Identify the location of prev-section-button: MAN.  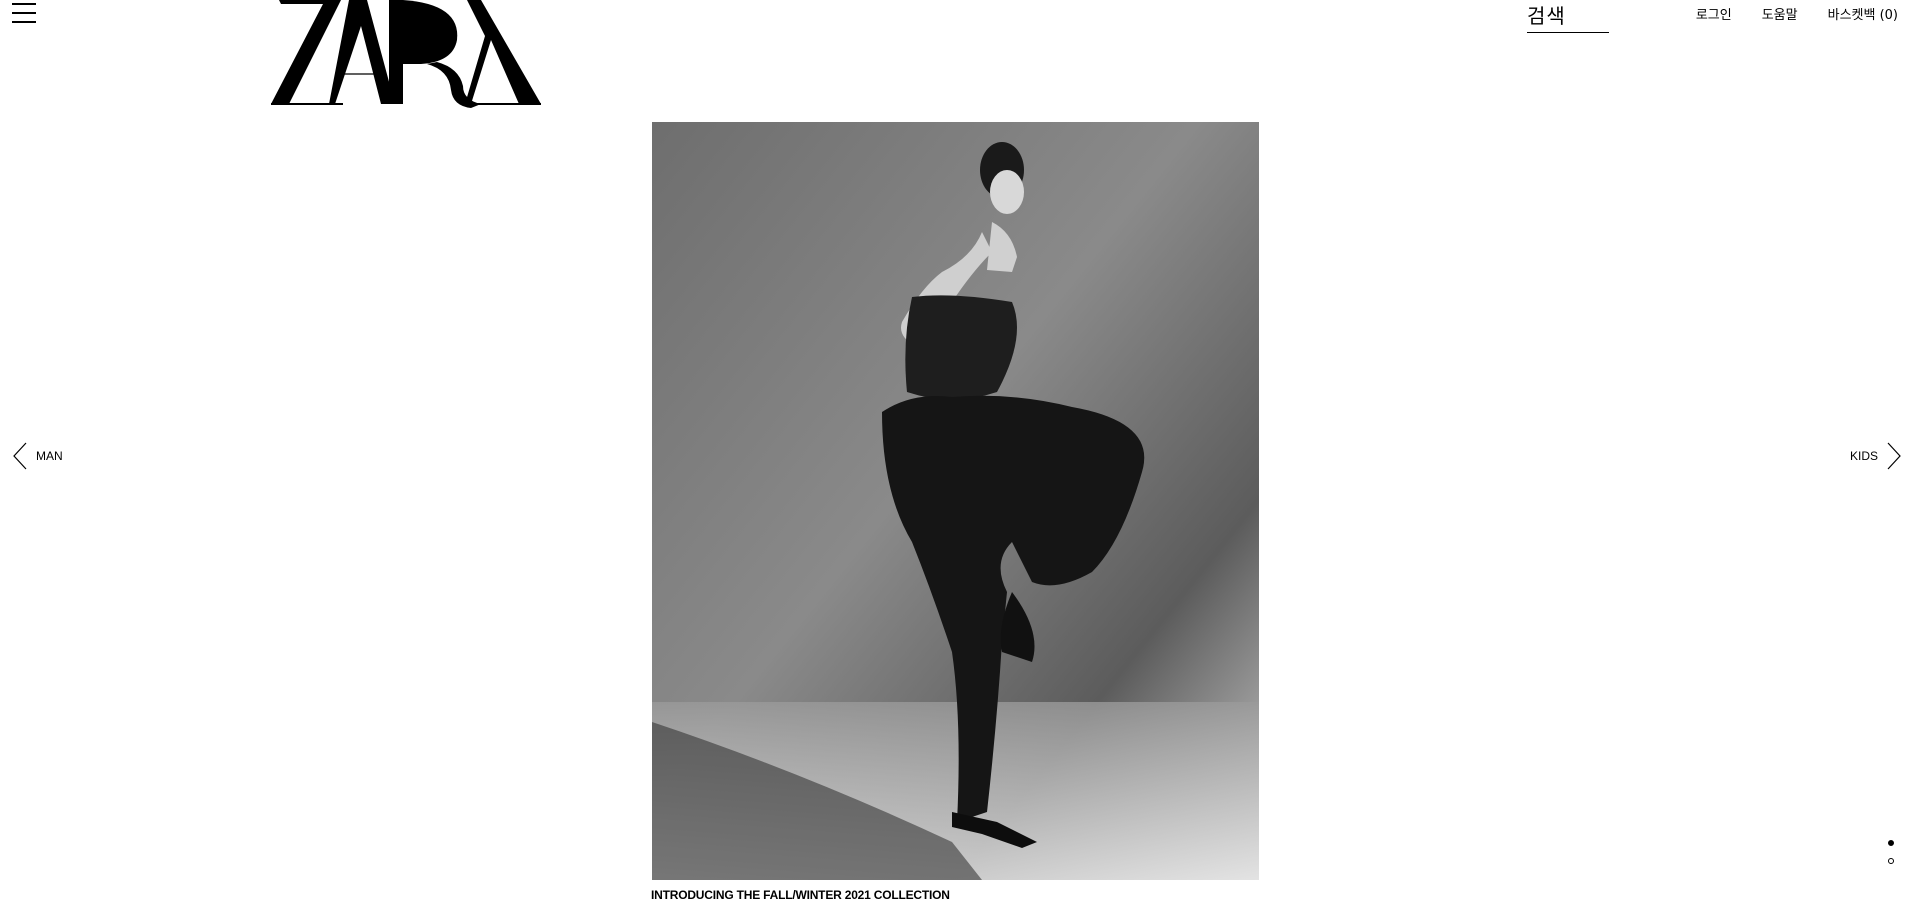
(37, 456).